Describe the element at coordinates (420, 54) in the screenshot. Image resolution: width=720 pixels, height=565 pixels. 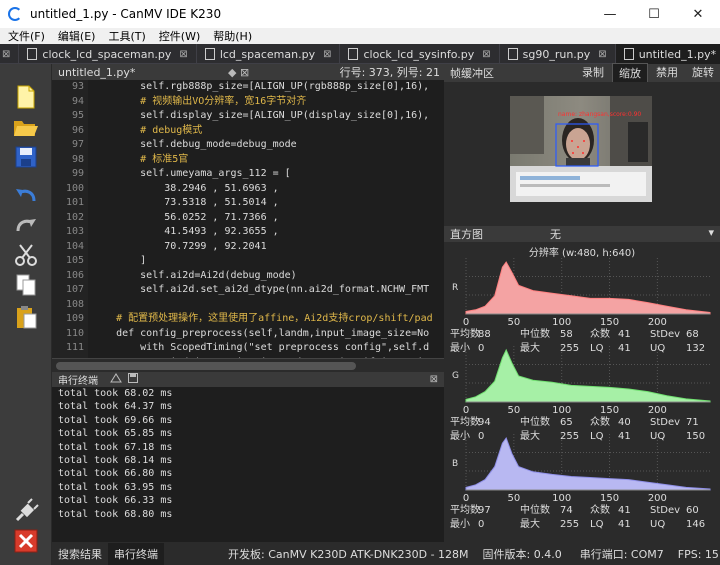
I see `tab-clock-lcd-sysinfo: clock_lcd_sysinfo.py ⊠` at that location.